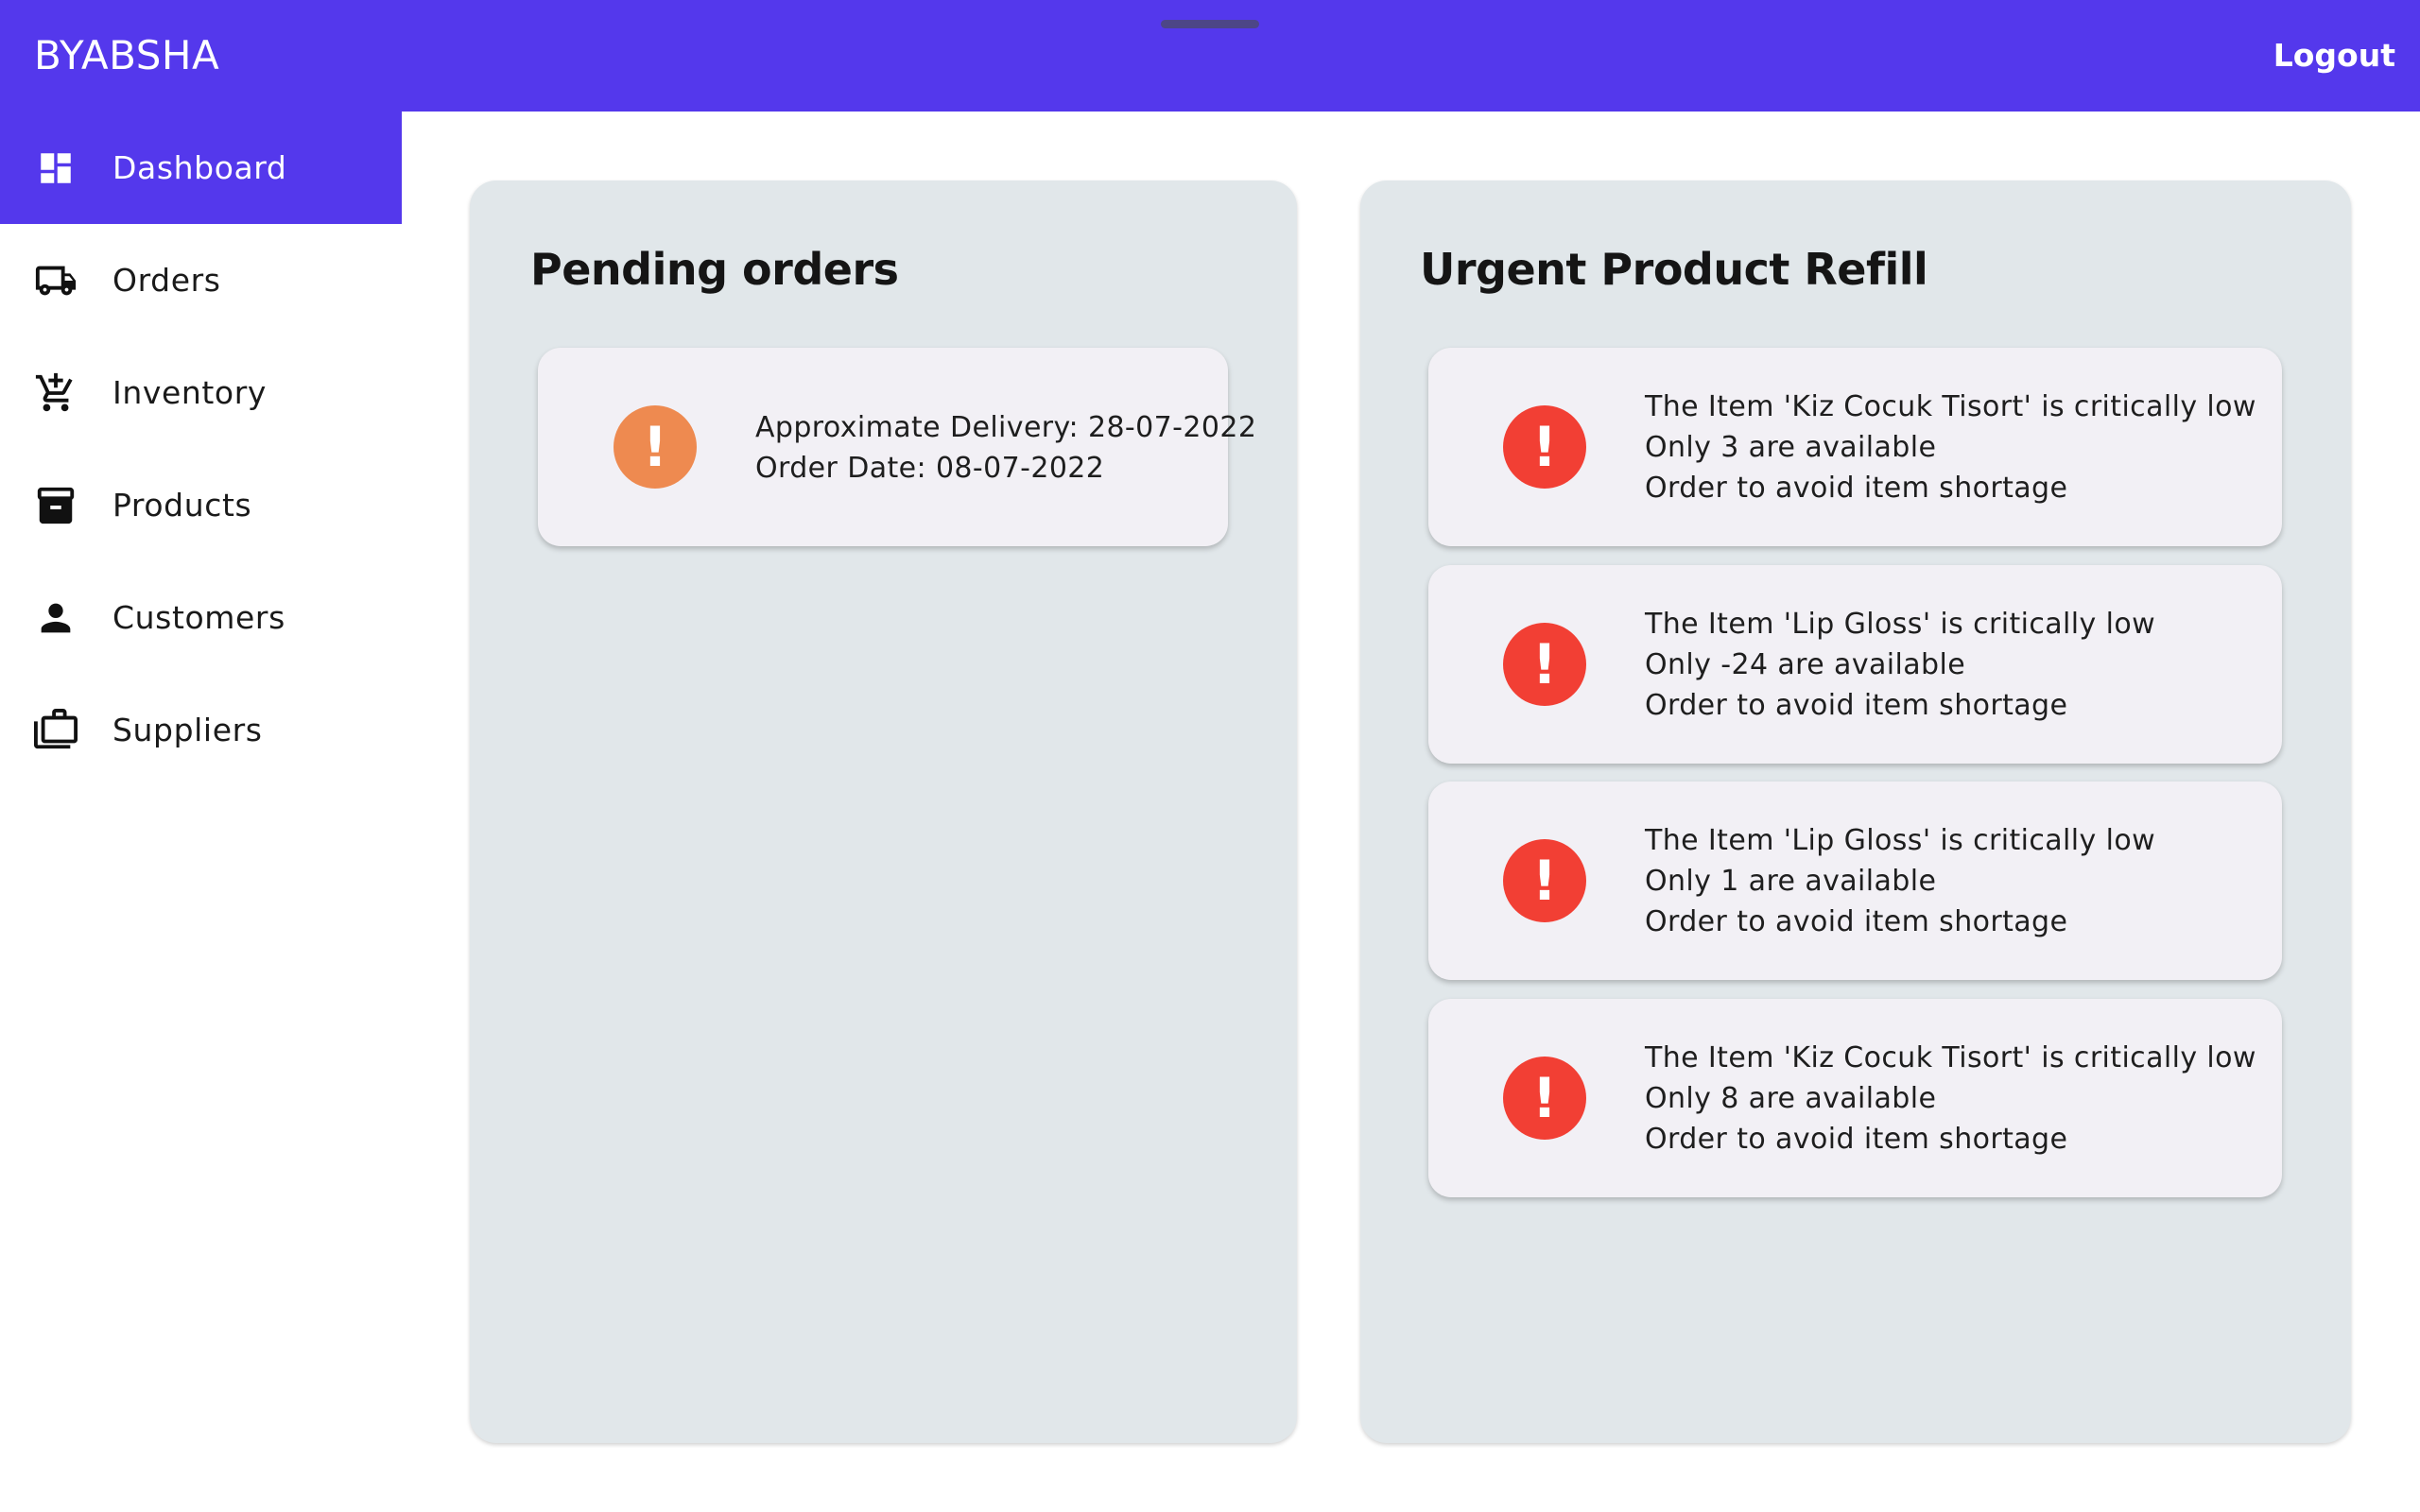 The image size is (2420, 1512). I want to click on truck-icon, so click(56, 280).